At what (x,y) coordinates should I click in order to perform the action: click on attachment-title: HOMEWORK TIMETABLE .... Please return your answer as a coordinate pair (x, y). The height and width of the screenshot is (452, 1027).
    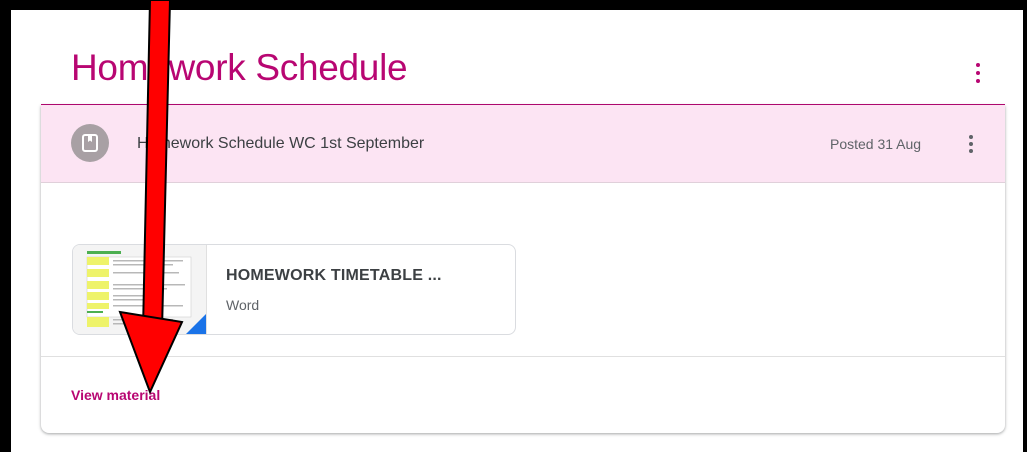
    Looking at the image, I should click on (334, 276).